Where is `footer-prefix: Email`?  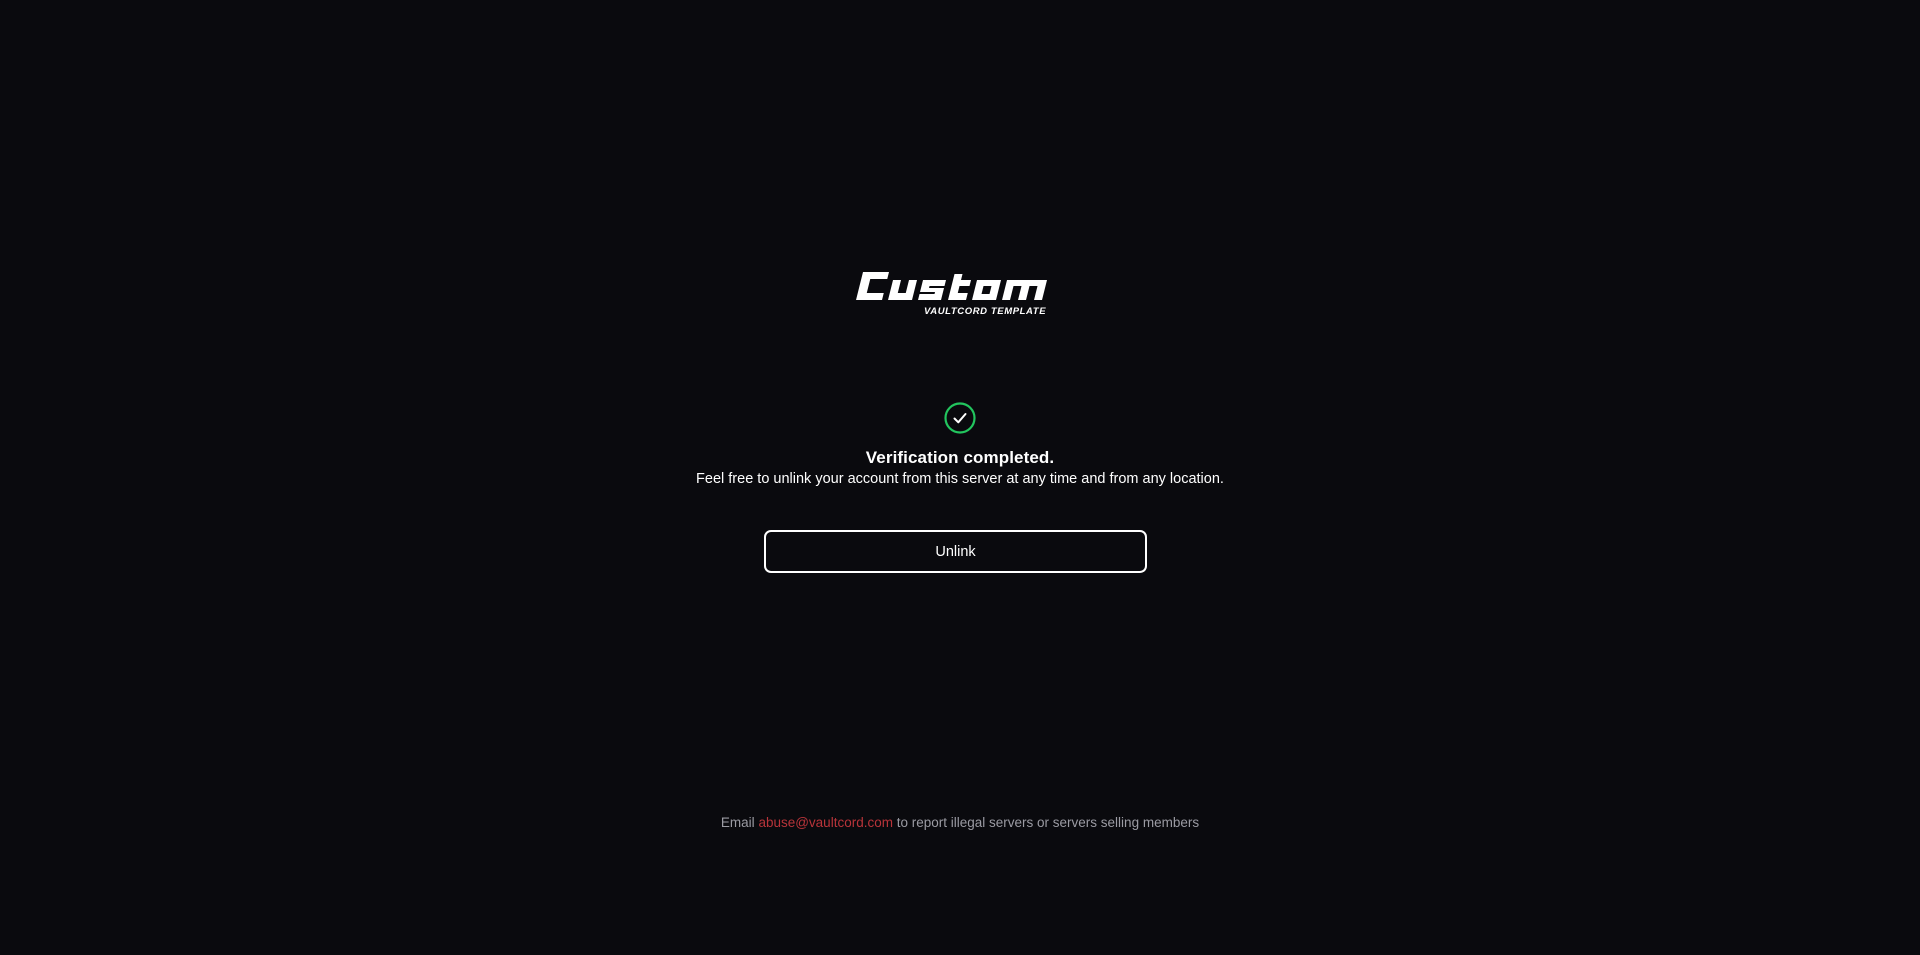 footer-prefix: Email is located at coordinates (737, 822).